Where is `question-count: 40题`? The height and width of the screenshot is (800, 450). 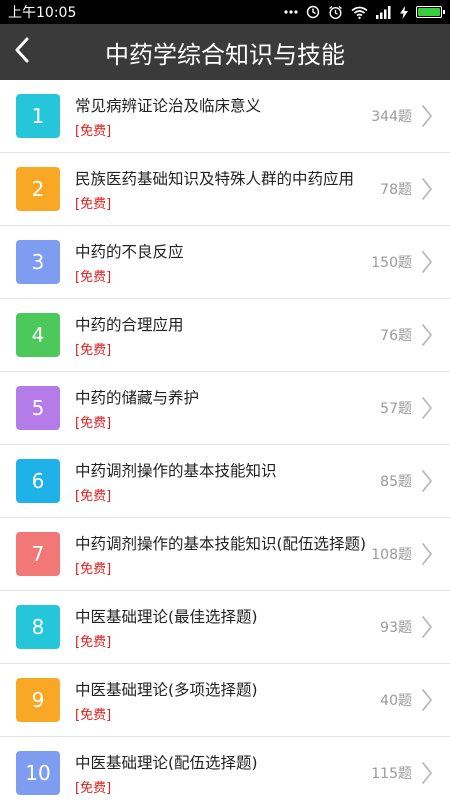
question-count: 40题 is located at coordinates (396, 701).